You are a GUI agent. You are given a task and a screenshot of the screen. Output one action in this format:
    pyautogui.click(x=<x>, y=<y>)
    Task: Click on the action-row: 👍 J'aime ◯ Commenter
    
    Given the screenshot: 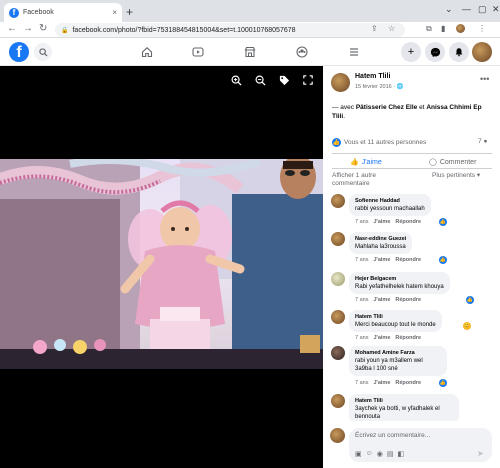 What is the action you would take?
    pyautogui.click(x=412, y=161)
    